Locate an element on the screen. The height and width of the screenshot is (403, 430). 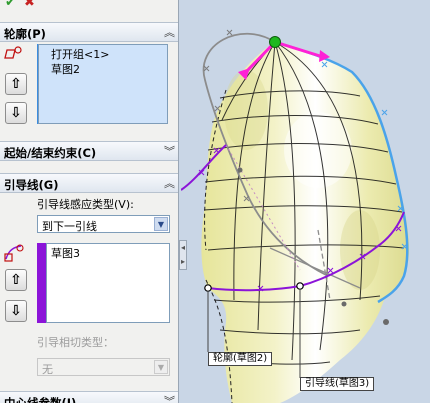
list-item: 草图3 is located at coordinates (108, 253).